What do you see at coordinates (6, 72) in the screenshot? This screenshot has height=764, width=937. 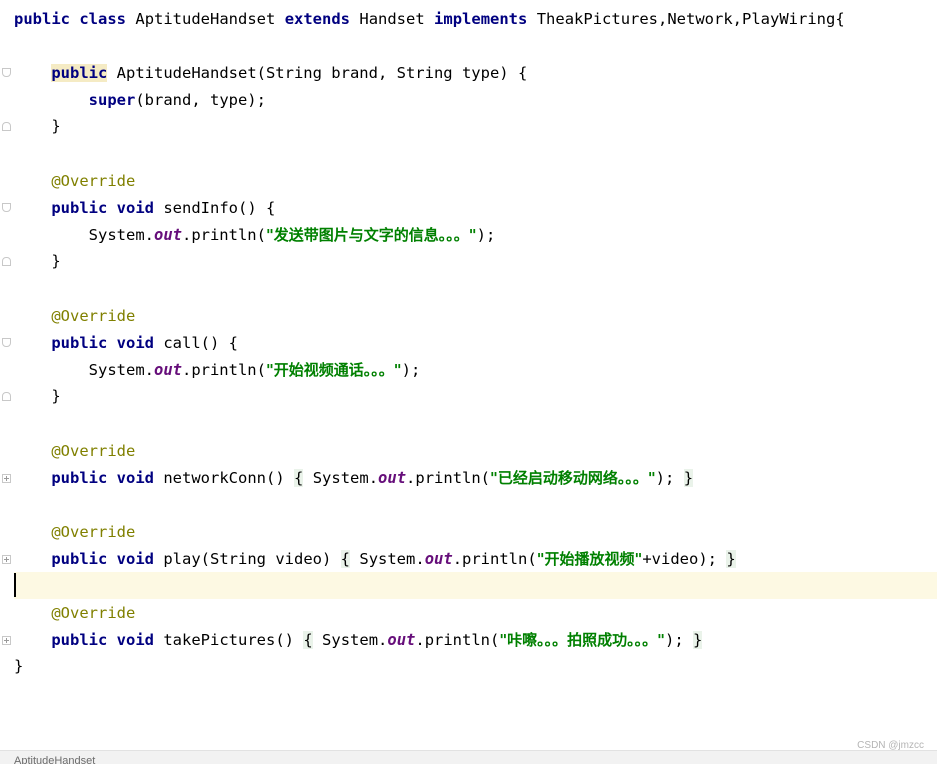 I see `fold-constructor-icon` at bounding box center [6, 72].